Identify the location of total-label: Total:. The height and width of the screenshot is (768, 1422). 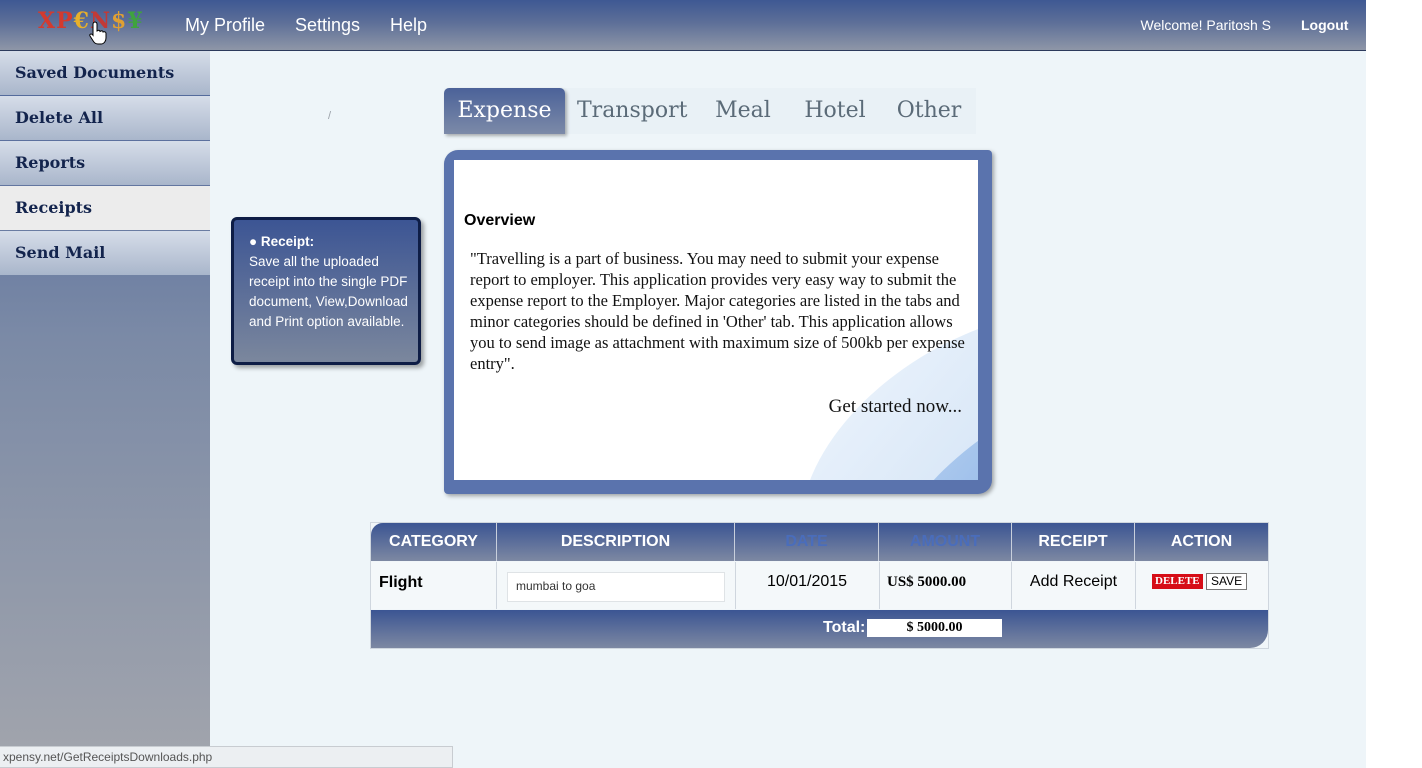
(844, 627).